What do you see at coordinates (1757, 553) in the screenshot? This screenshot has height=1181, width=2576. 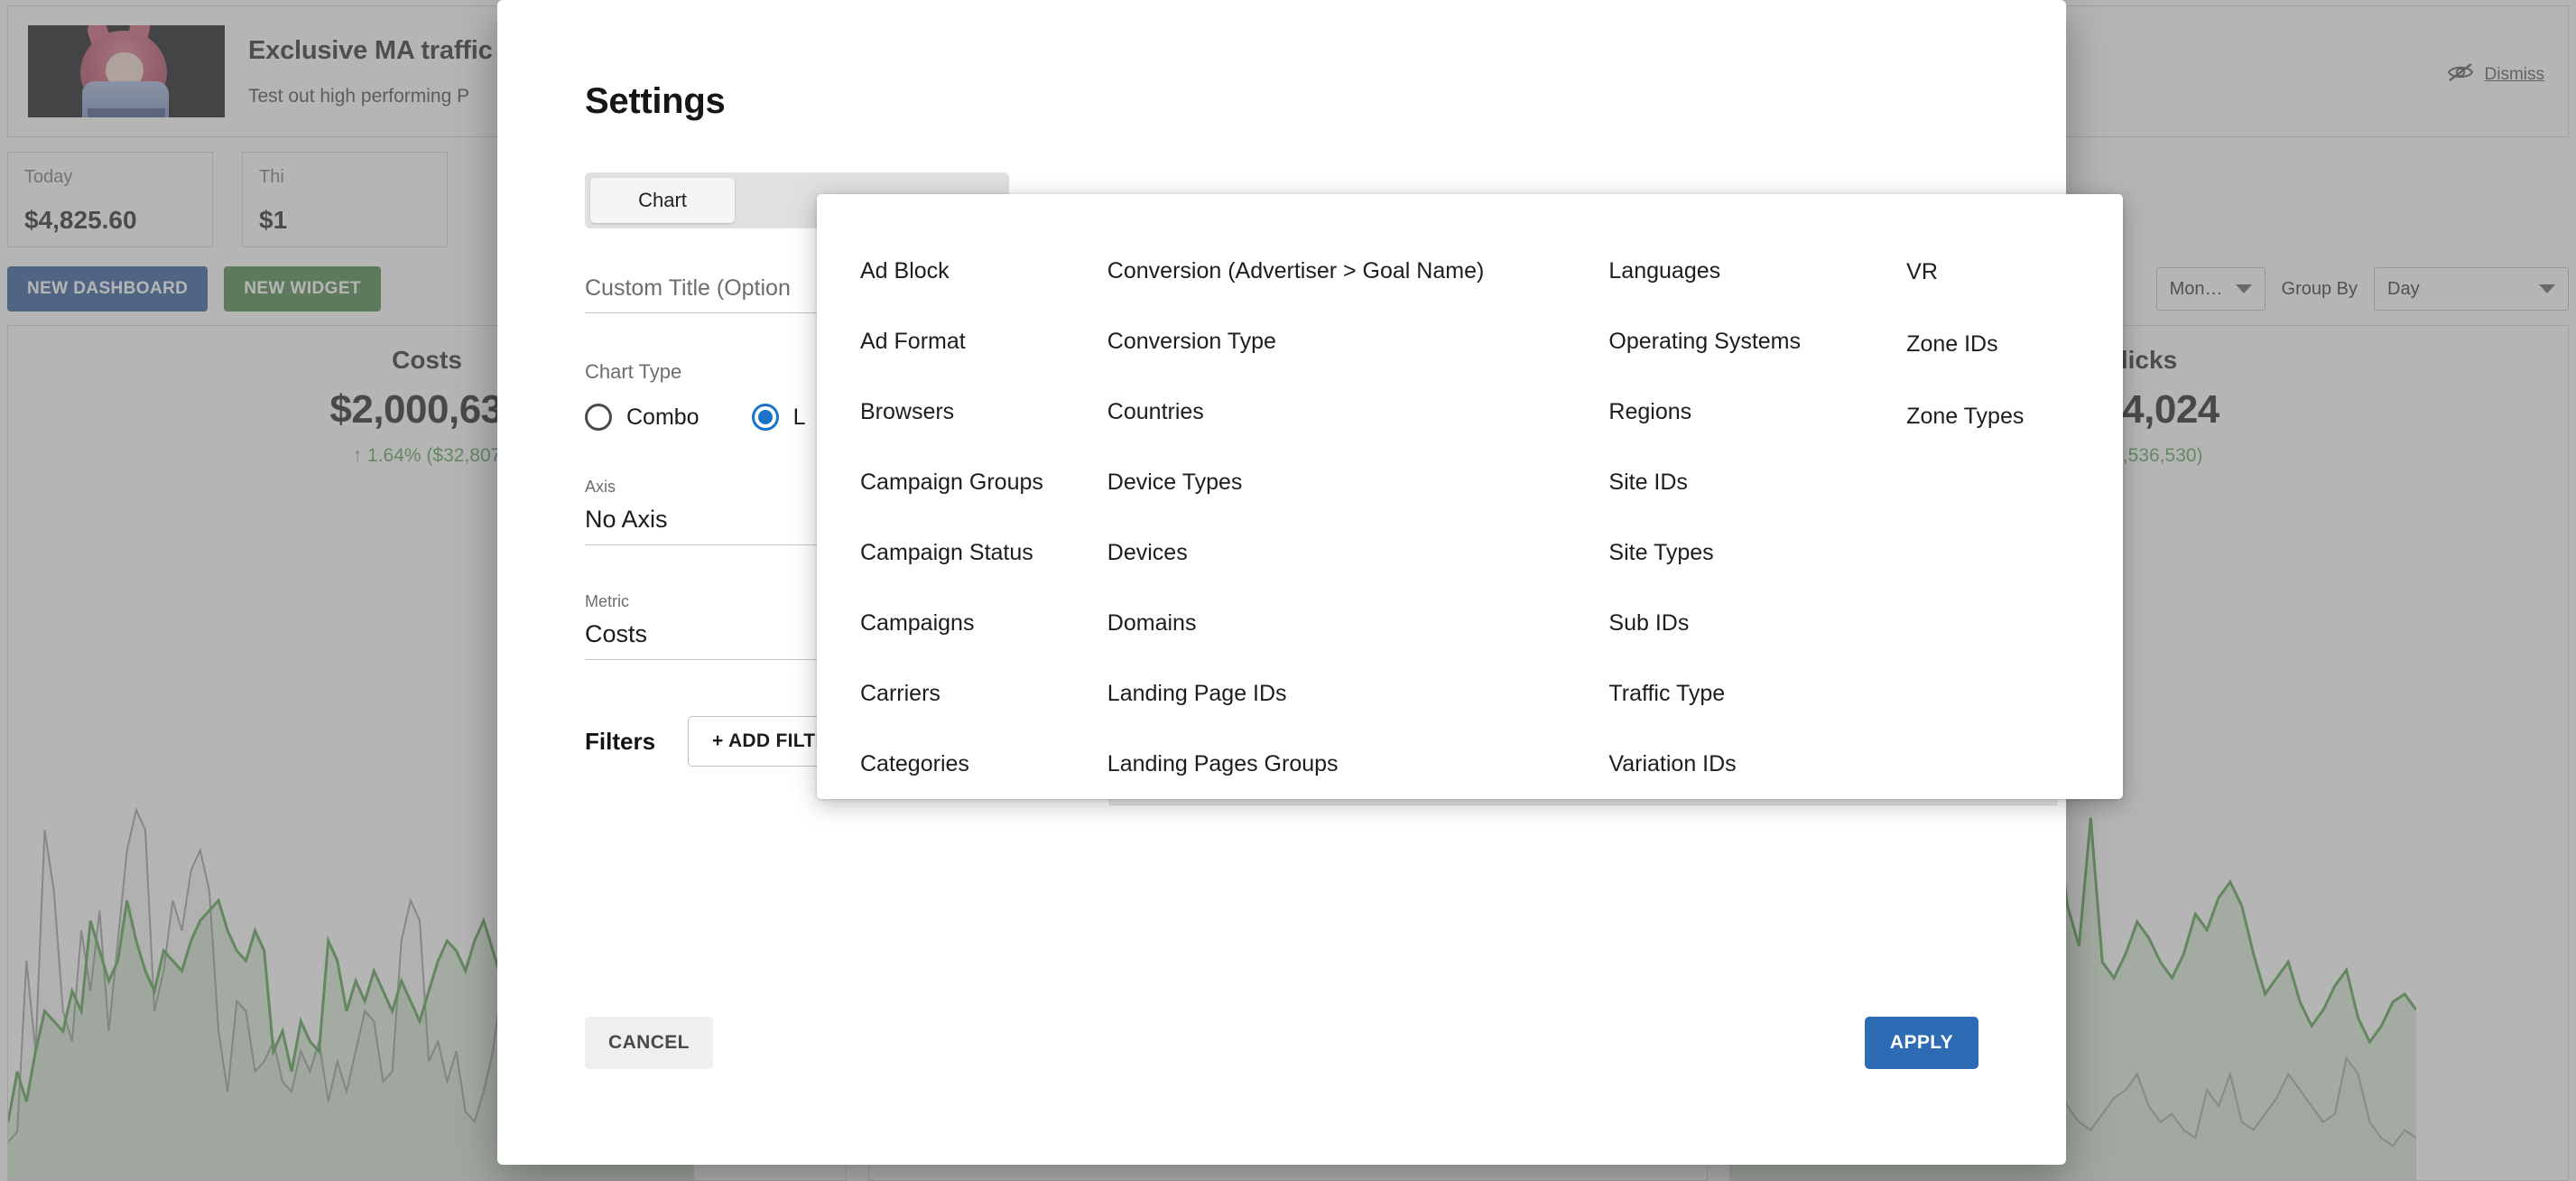 I see `dropdown-item: Site Types` at bounding box center [1757, 553].